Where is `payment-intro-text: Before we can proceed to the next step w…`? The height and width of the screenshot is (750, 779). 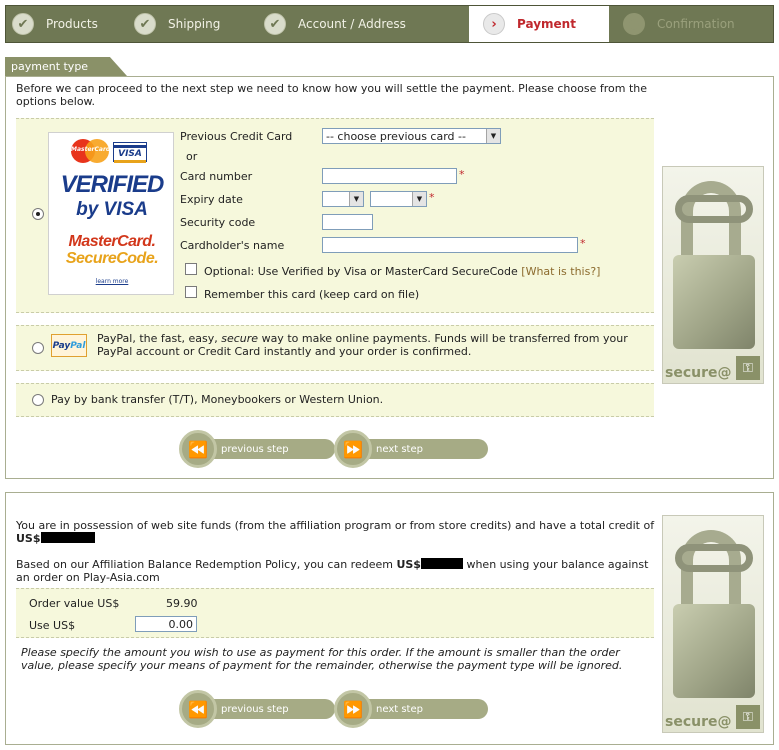 payment-intro-text: Before we can proceed to the next step w… is located at coordinates (331, 95).